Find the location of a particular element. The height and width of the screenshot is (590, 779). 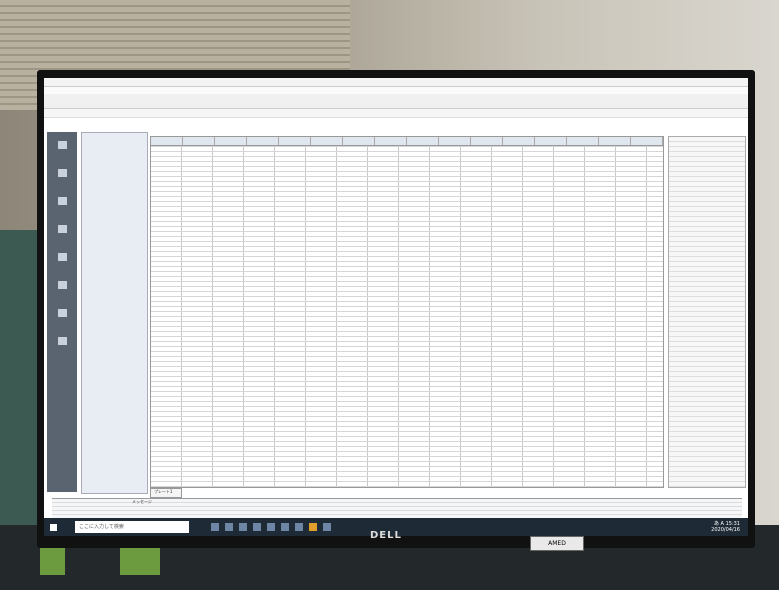

grid-header is located at coordinates (407, 141).